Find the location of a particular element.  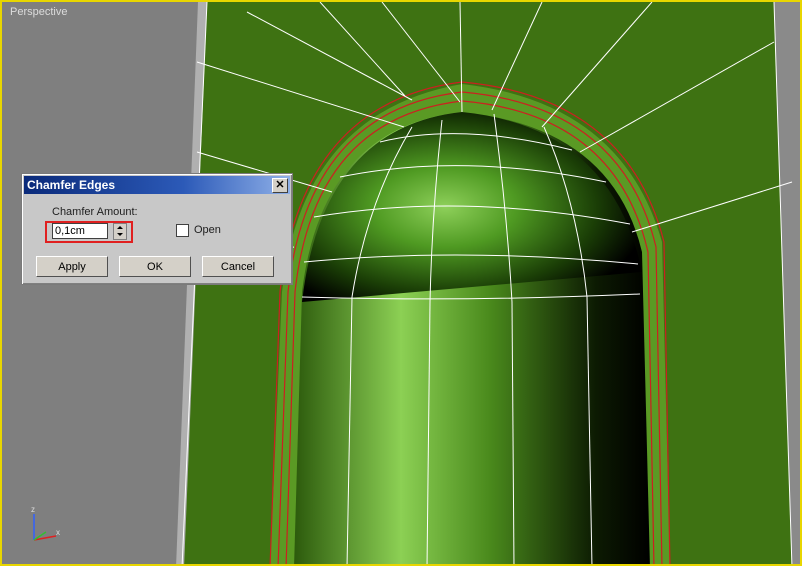

open-checkbox is located at coordinates (182, 230).